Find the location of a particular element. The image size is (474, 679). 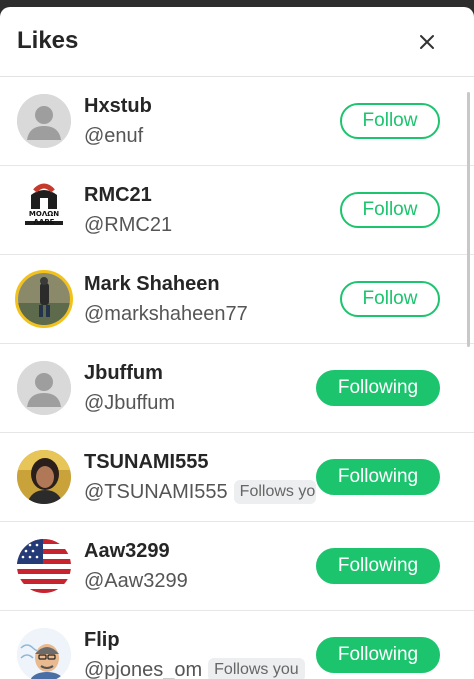

display-name: TSUNAMI555 is located at coordinates (146, 462).